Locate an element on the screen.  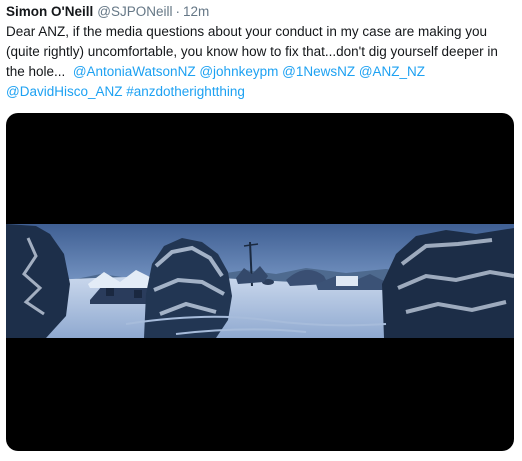
mention-link: @1NewsNZ is located at coordinates (318, 71).